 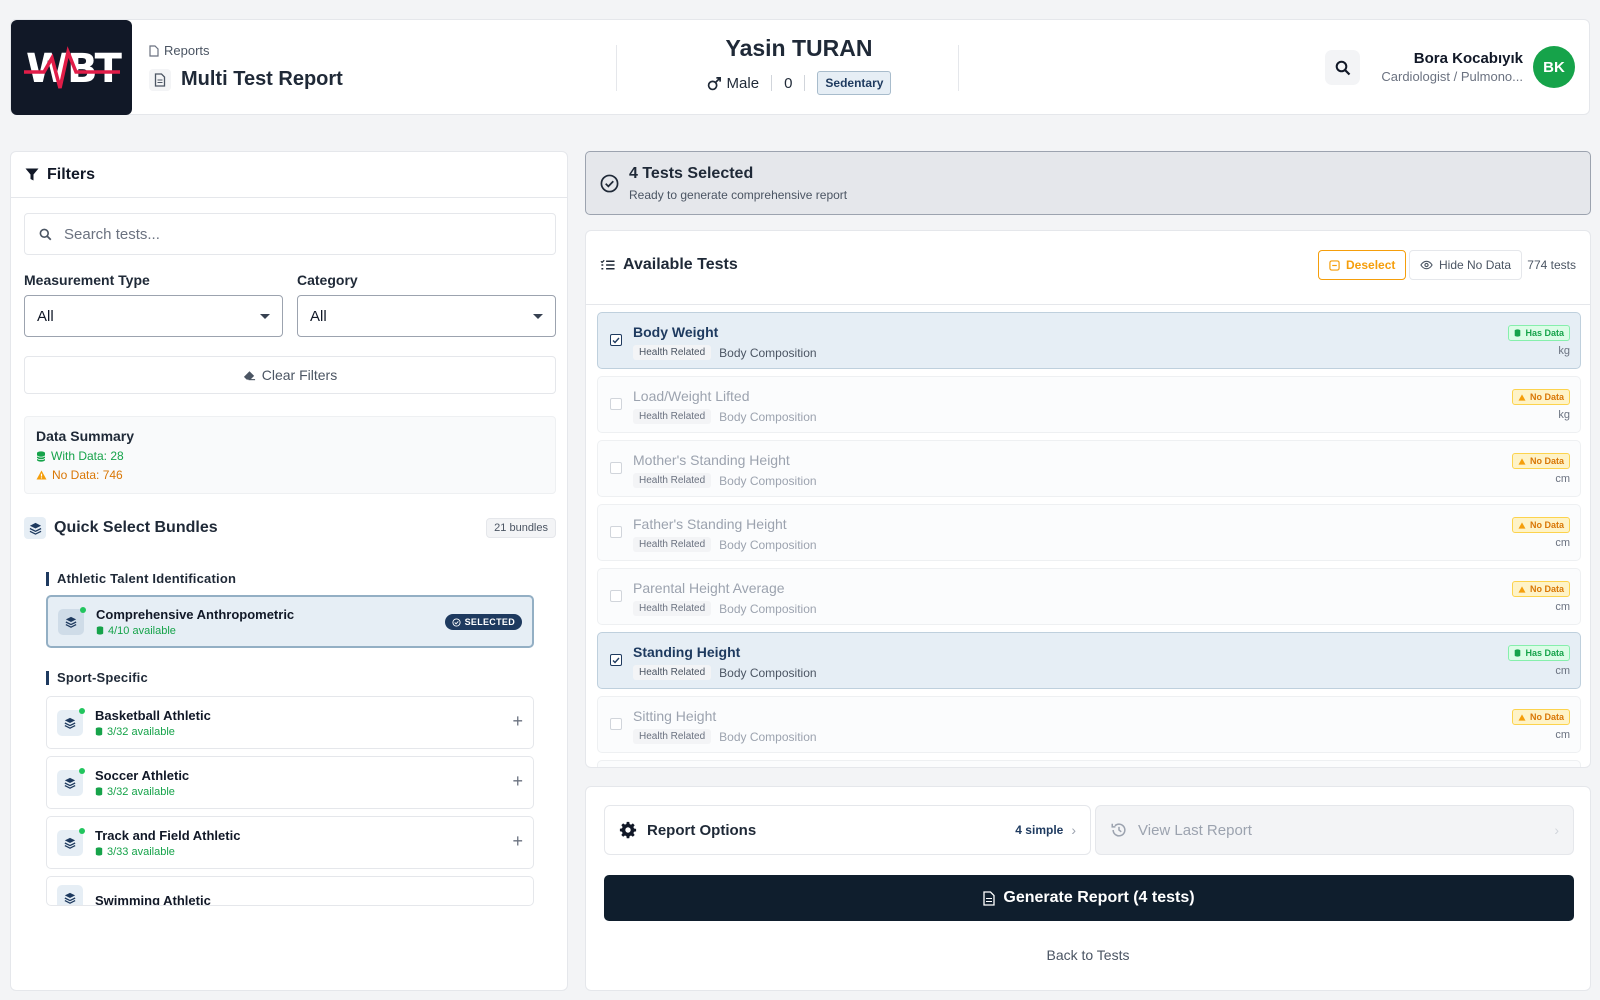 What do you see at coordinates (45, 316) in the screenshot?
I see `measurement-type-value: All` at bounding box center [45, 316].